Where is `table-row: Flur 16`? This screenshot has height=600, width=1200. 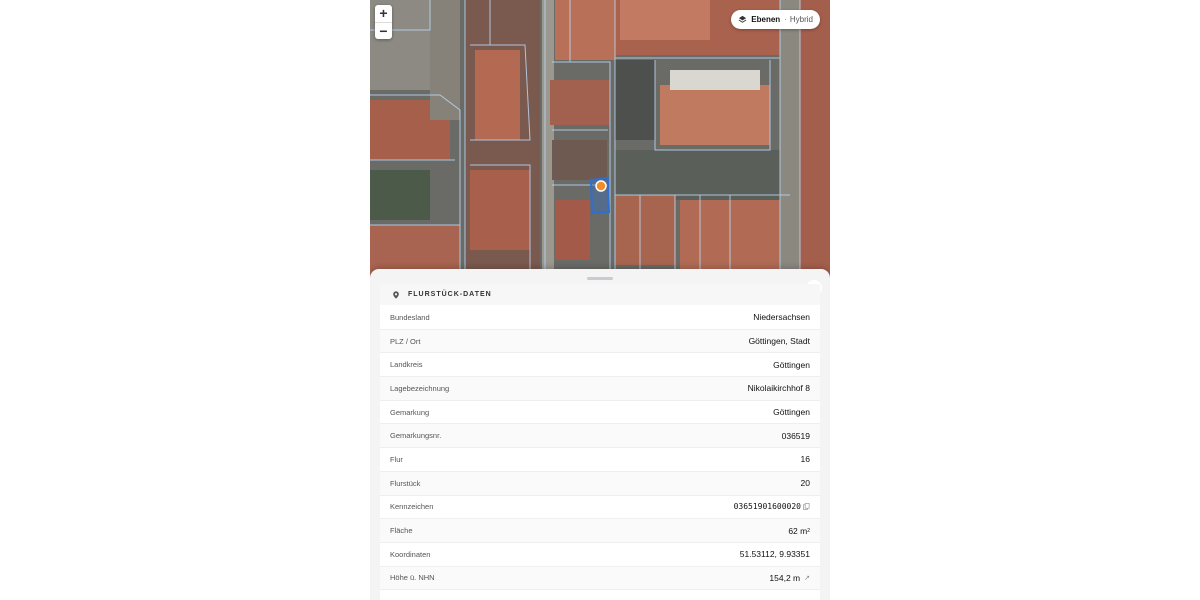
table-row: Flur 16 is located at coordinates (600, 460).